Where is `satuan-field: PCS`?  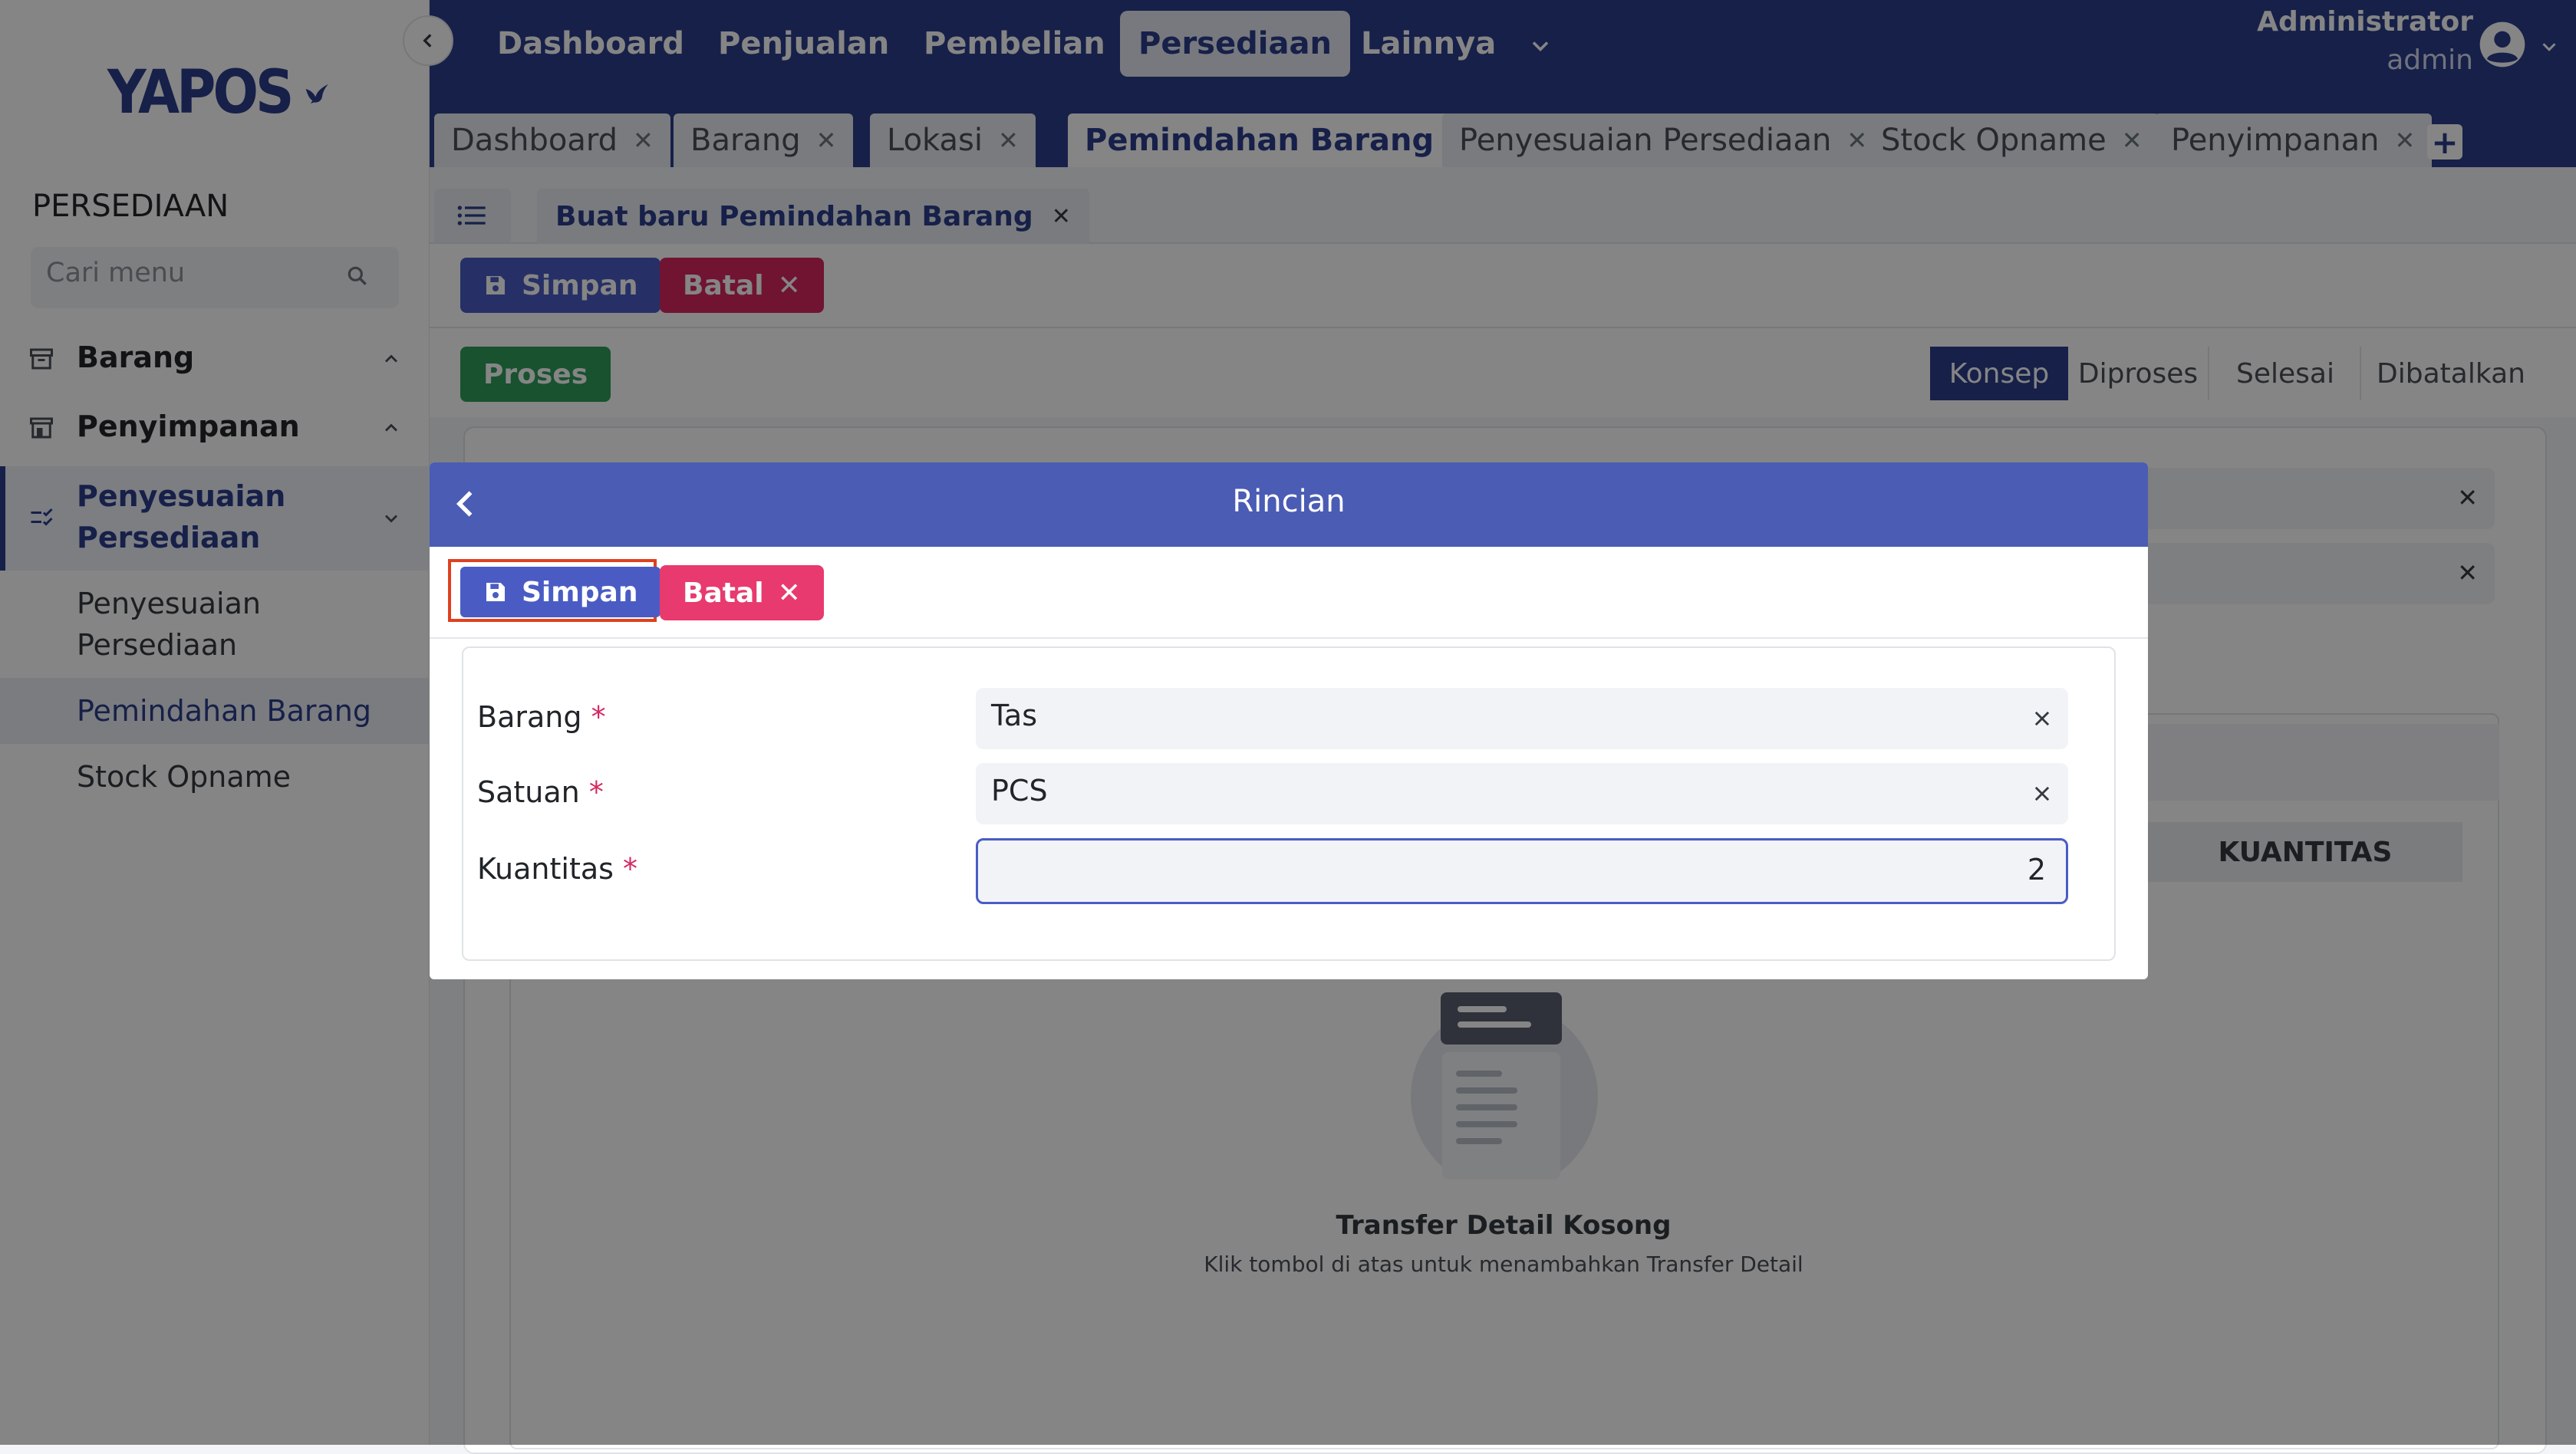
satuan-field: PCS is located at coordinates (1522, 793).